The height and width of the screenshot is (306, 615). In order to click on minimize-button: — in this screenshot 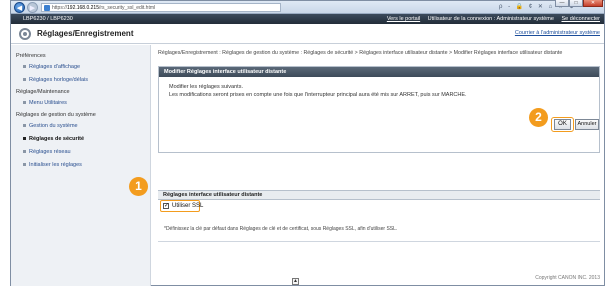, I will do `click(562, 3)`.